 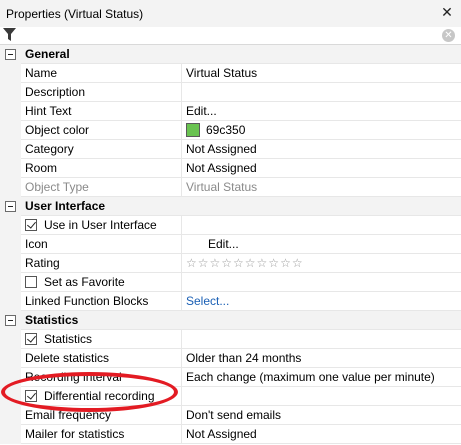 What do you see at coordinates (99, 396) in the screenshot?
I see `differential-recording-label: Differential recording` at bounding box center [99, 396].